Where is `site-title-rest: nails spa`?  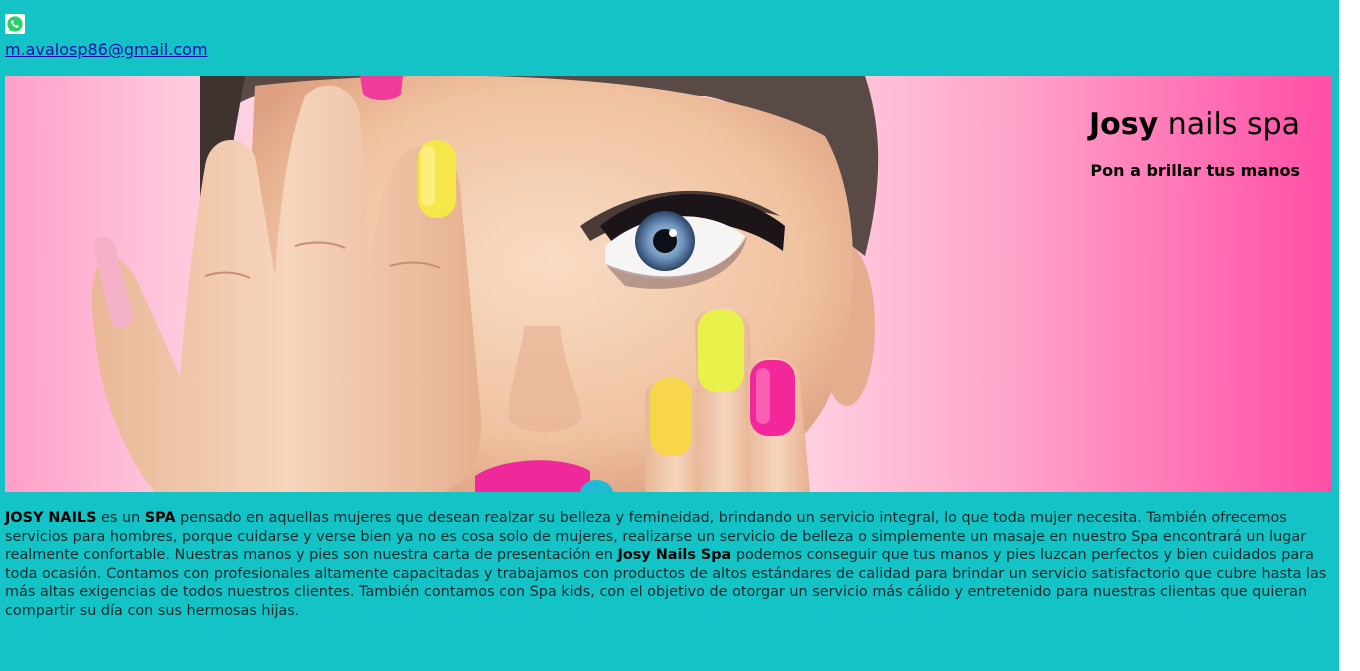 site-title-rest: nails spa is located at coordinates (1229, 124).